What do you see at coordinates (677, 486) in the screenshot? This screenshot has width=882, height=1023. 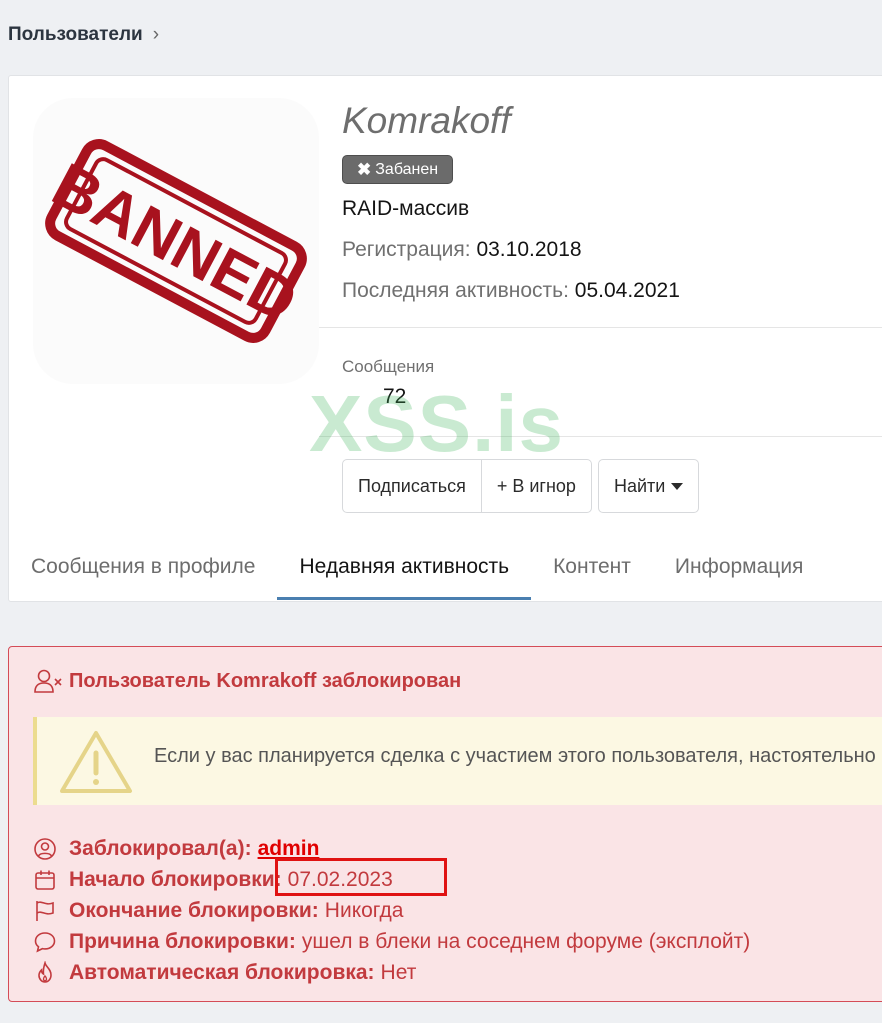 I see `caret-down-icon` at bounding box center [677, 486].